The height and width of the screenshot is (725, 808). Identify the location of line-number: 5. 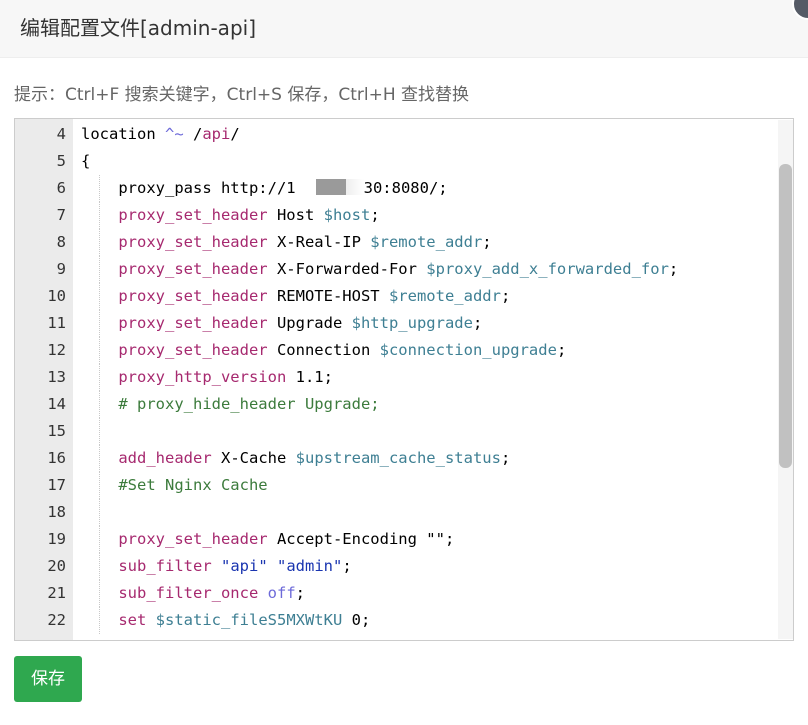
(61, 161).